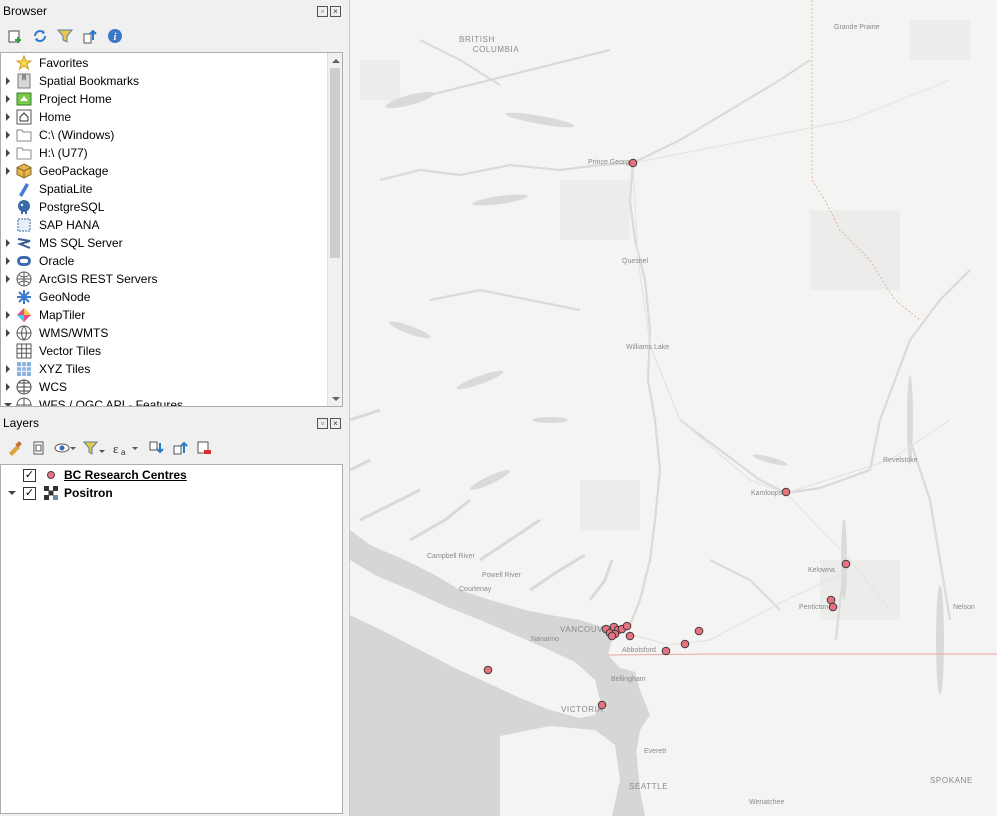 Image resolution: width=997 pixels, height=816 pixels. What do you see at coordinates (70, 351) in the screenshot?
I see `browser-item-label: Vector Tiles` at bounding box center [70, 351].